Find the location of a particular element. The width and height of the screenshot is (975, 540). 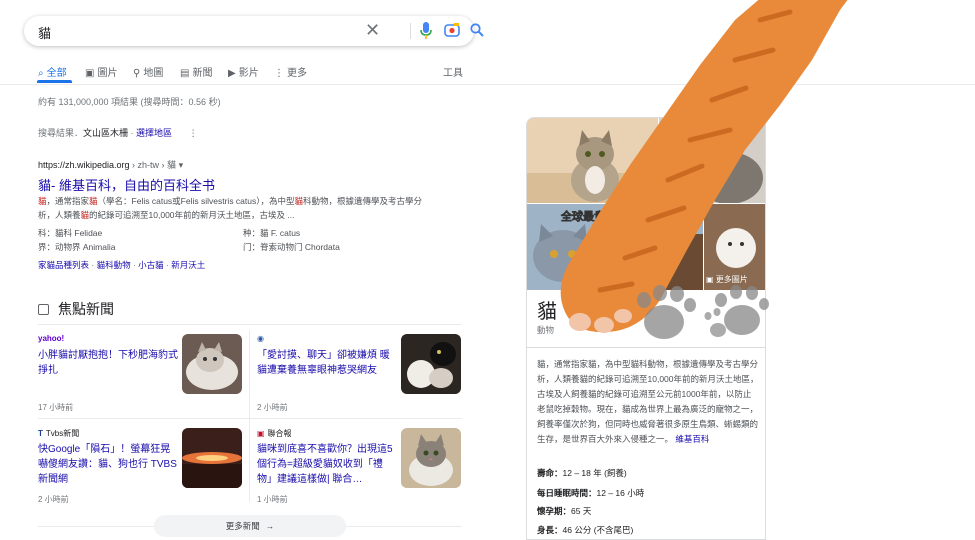

kp-divider is located at coordinates (646, 347).